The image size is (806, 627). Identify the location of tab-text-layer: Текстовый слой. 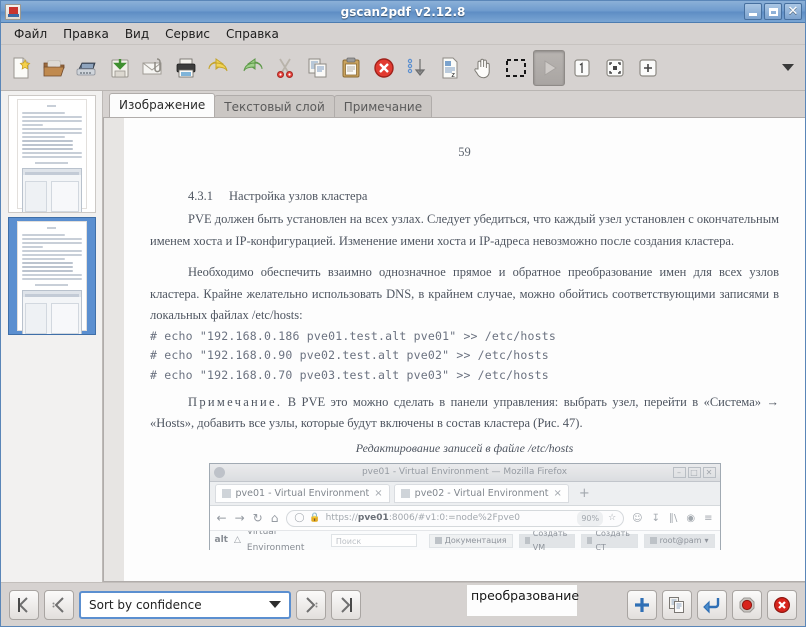
(274, 106).